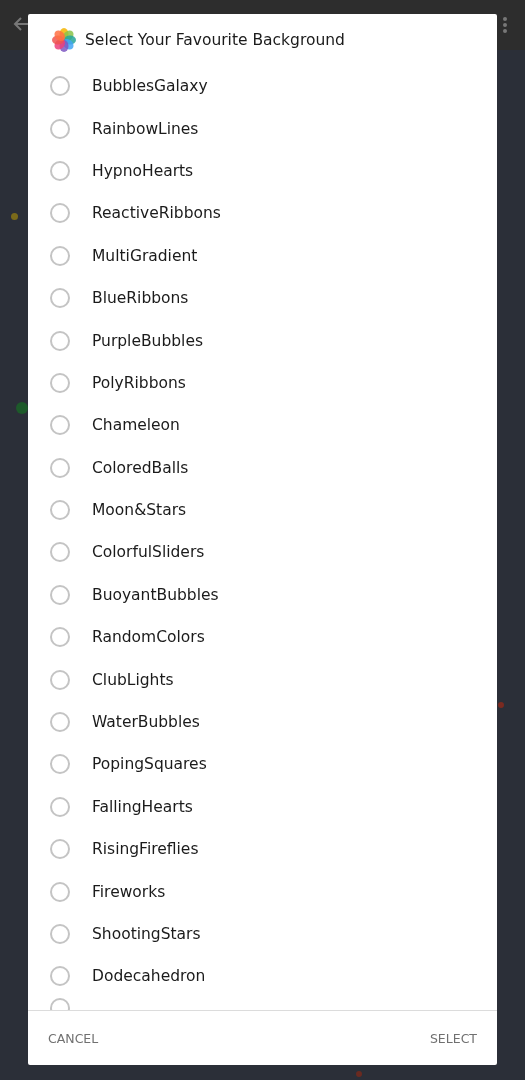 The width and height of the screenshot is (525, 1080). What do you see at coordinates (143, 170) in the screenshot?
I see `option-label: HypnoHearts` at bounding box center [143, 170].